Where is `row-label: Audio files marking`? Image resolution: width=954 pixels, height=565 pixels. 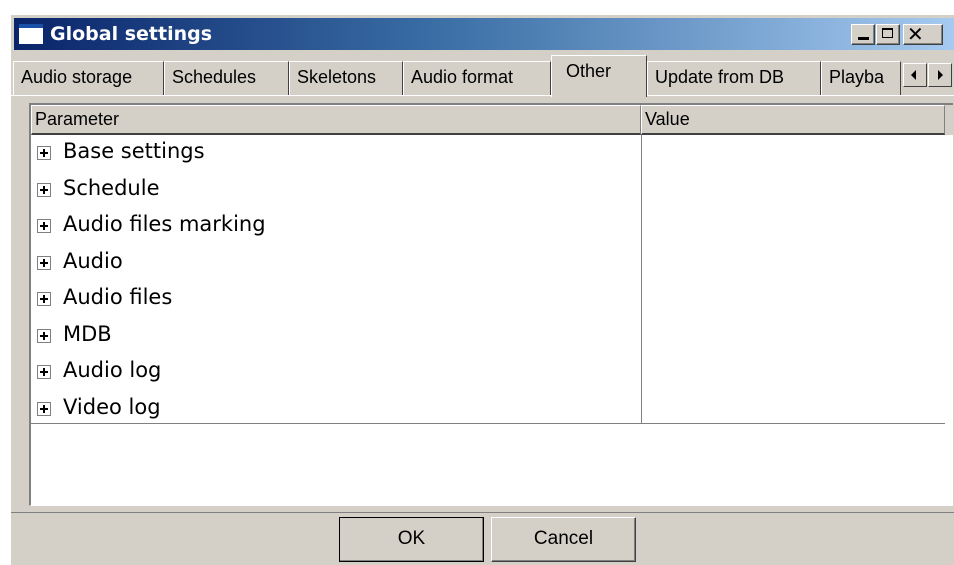
row-label: Audio files marking is located at coordinates (164, 224).